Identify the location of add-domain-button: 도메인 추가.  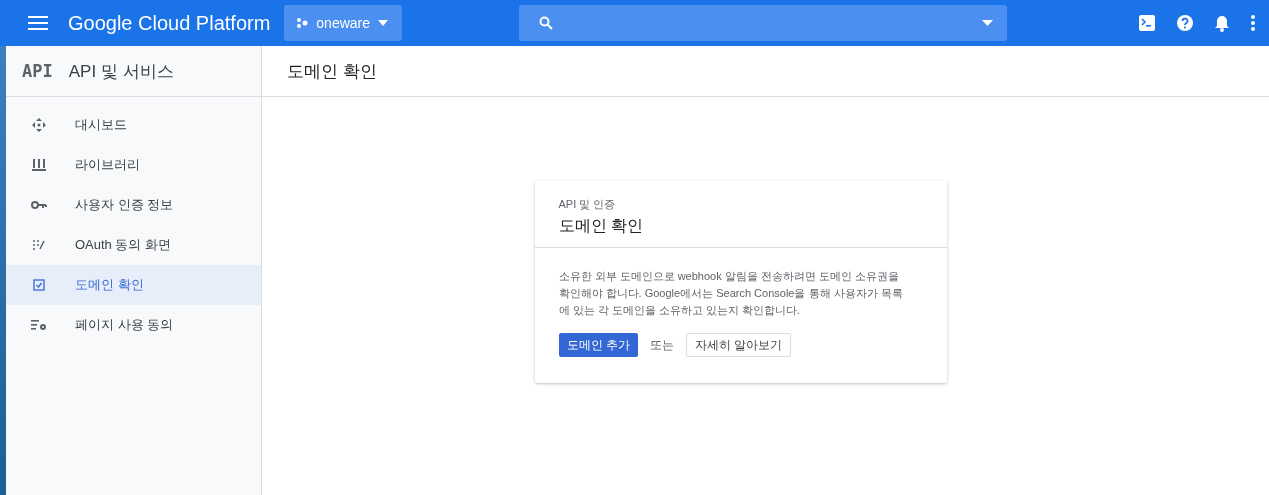
(598, 345).